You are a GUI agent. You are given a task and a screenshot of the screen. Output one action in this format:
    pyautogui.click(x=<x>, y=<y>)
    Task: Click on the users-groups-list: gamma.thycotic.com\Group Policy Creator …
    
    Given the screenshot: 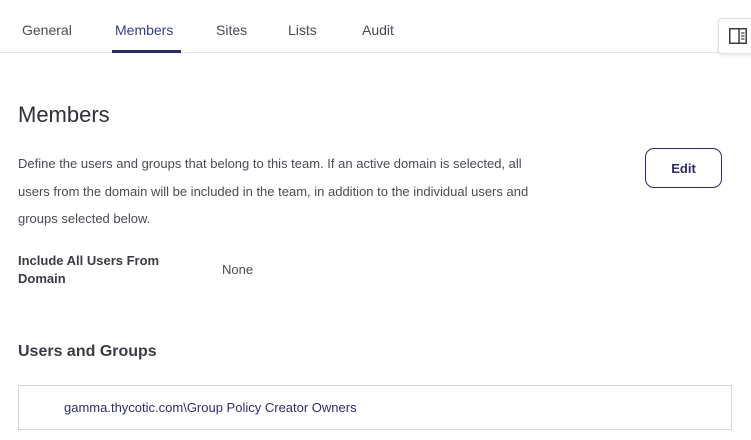 What is the action you would take?
    pyautogui.click(x=375, y=407)
    